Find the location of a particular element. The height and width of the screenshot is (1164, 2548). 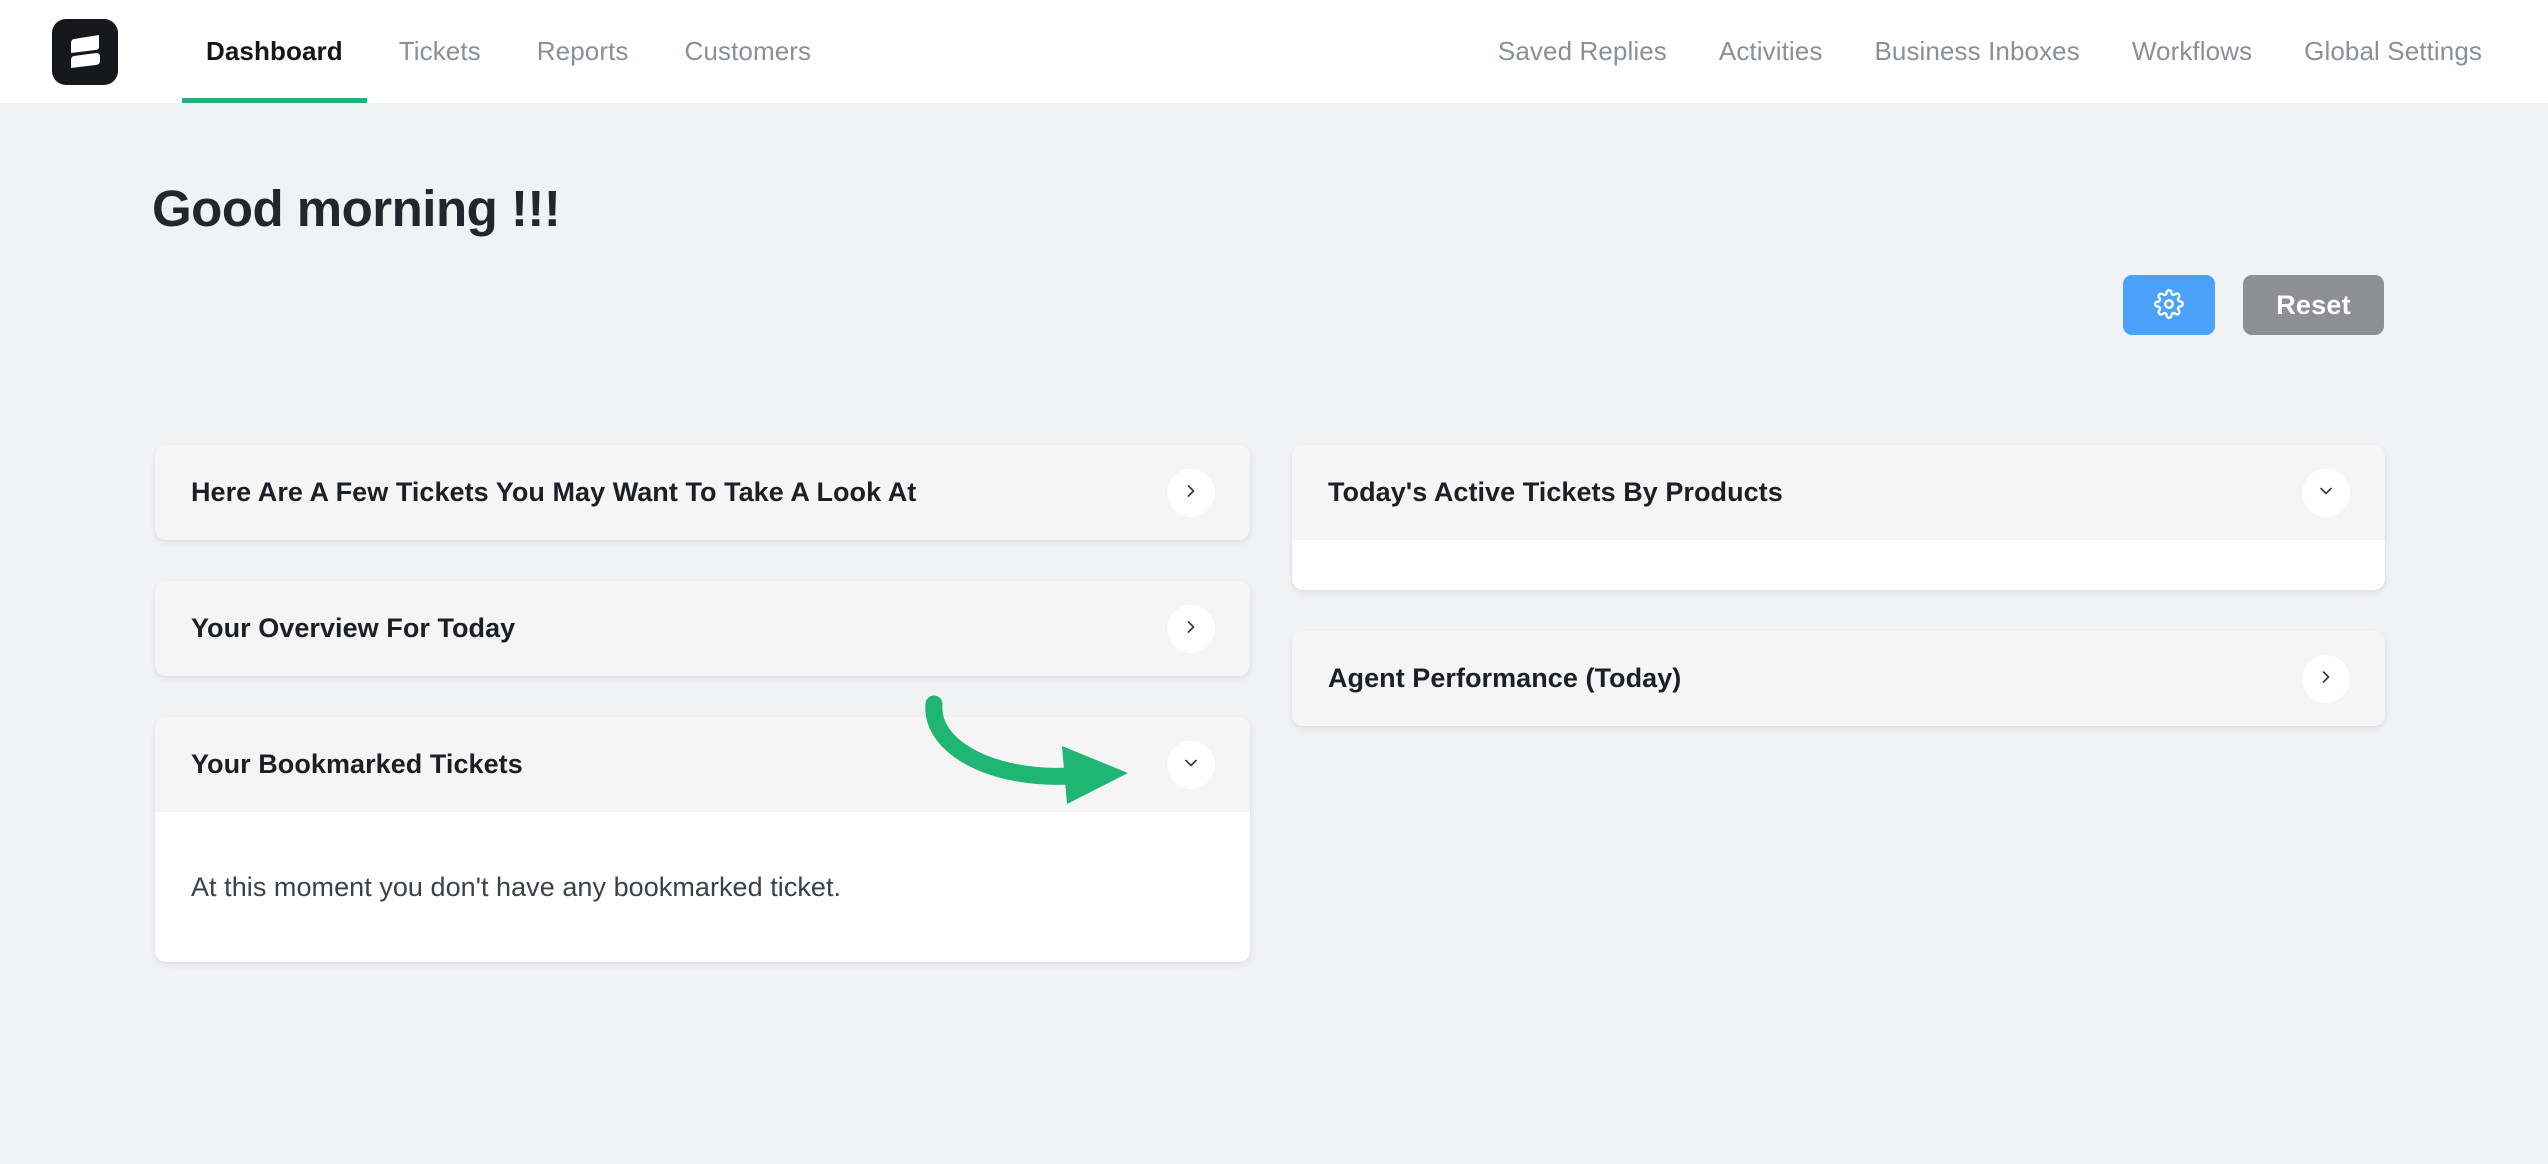

nav-item-customers: Customers is located at coordinates (748, 51).